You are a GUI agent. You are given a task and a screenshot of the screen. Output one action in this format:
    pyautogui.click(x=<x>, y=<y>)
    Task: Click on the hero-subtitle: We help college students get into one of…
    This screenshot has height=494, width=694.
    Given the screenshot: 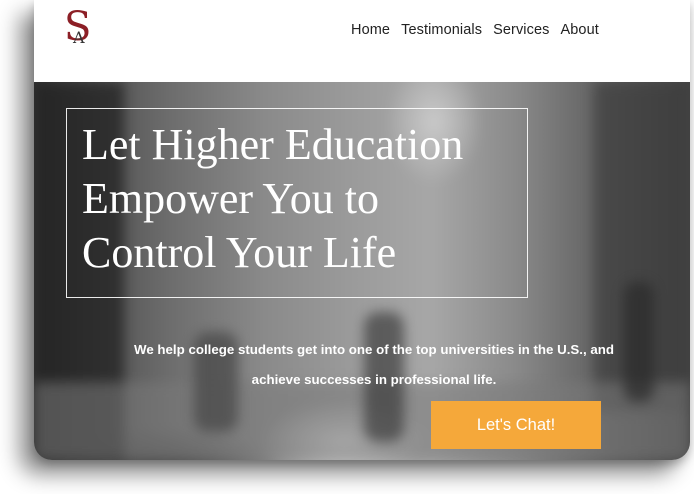 What is the action you would take?
    pyautogui.click(x=374, y=365)
    